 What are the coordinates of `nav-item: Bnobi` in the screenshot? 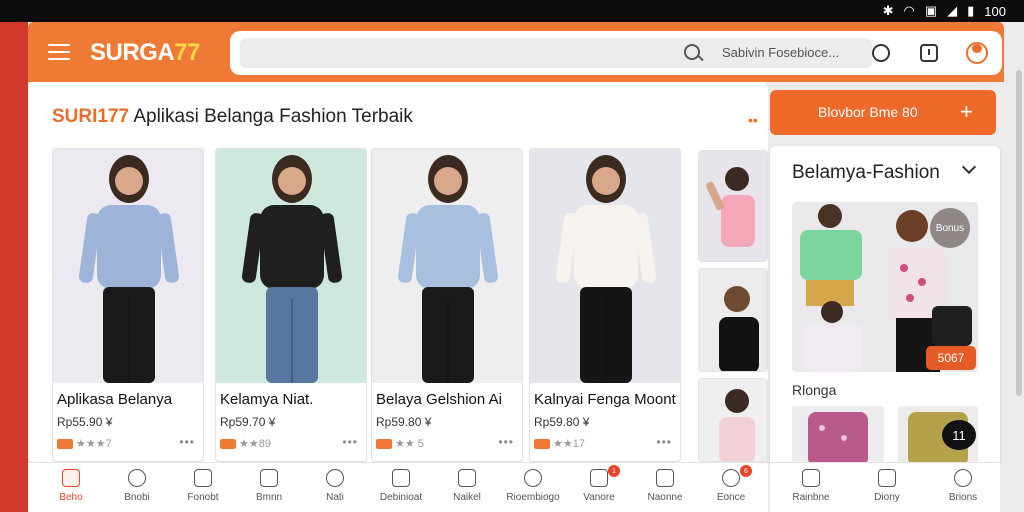 It's located at (137, 490).